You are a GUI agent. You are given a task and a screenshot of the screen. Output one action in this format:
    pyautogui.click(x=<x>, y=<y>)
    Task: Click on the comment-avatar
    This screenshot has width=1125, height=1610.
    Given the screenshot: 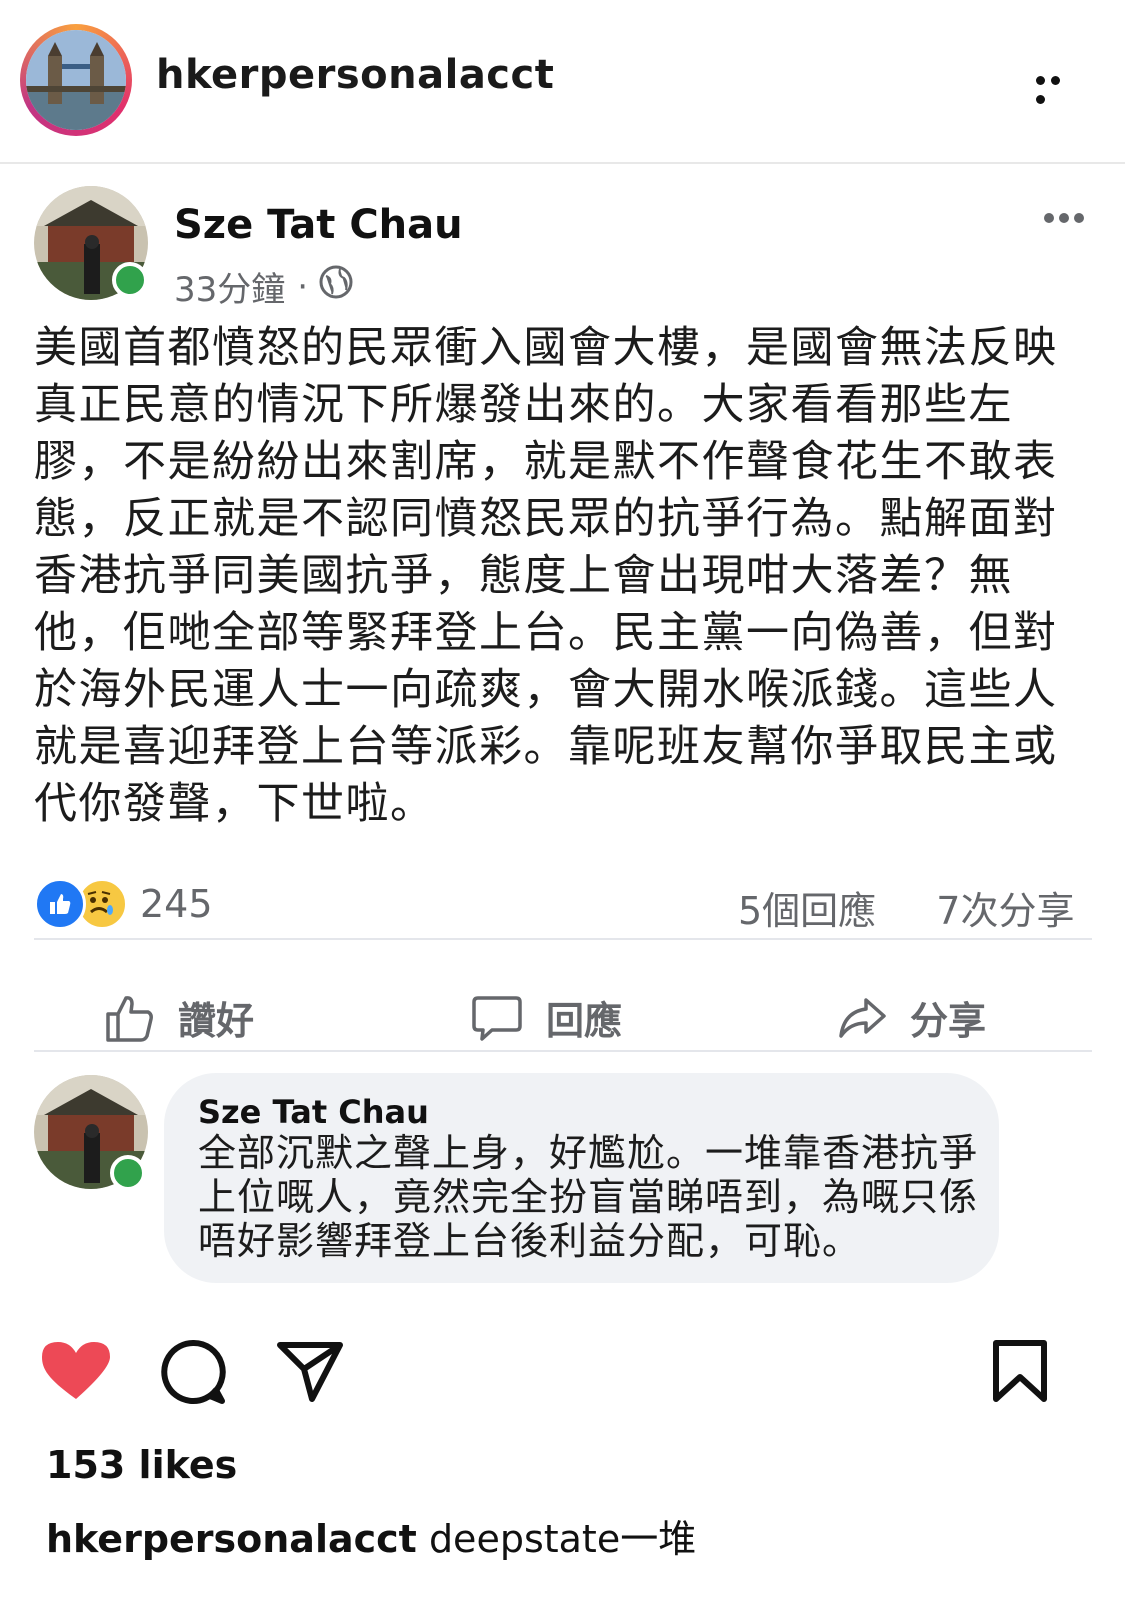 What is the action you would take?
    pyautogui.click(x=91, y=1133)
    